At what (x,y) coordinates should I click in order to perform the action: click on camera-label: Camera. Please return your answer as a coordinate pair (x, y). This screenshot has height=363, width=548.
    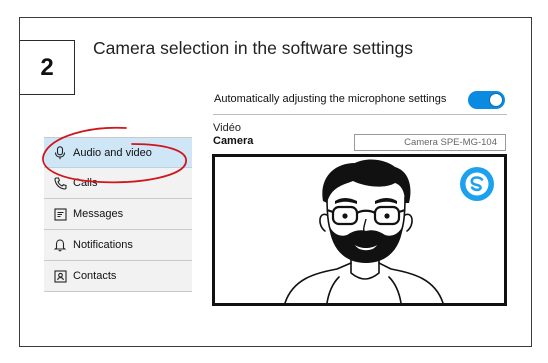
    Looking at the image, I should click on (233, 141).